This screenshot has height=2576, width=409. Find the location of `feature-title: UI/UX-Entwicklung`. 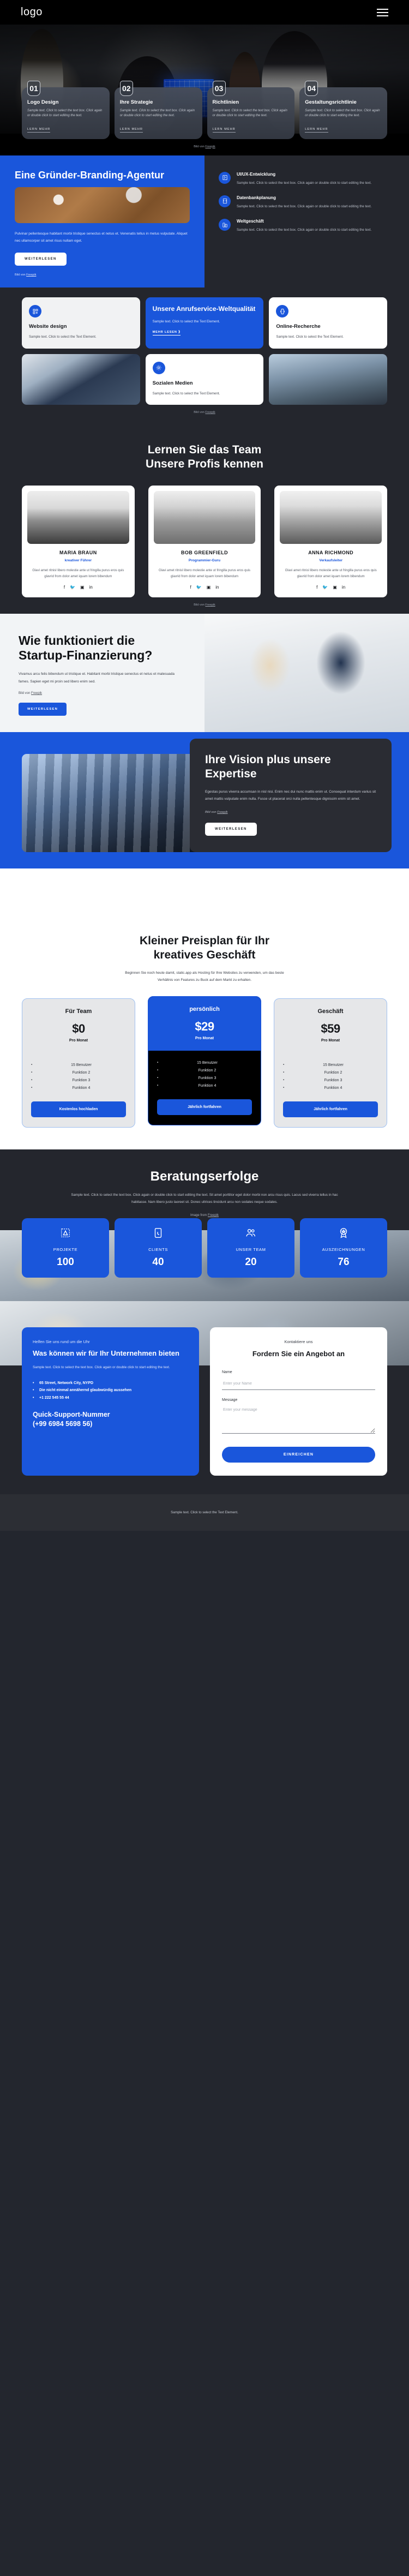

feature-title: UI/UX-Entwicklung is located at coordinates (256, 174).